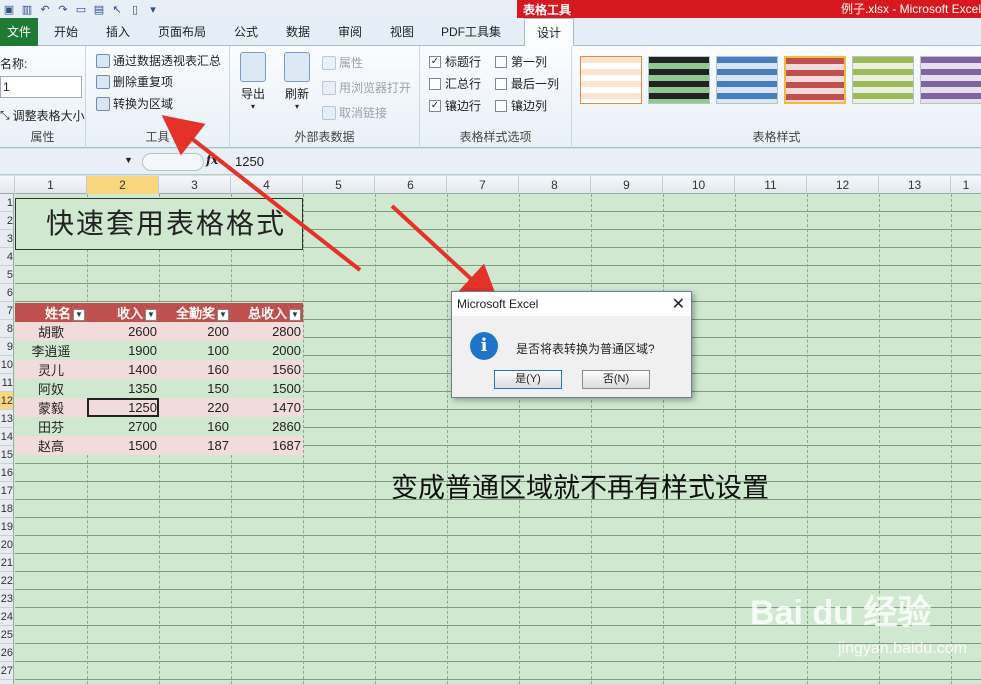 This screenshot has width=981, height=684. What do you see at coordinates (42, 115) in the screenshot?
I see `resize-table-button: ⤡ 调整表格大小` at bounding box center [42, 115].